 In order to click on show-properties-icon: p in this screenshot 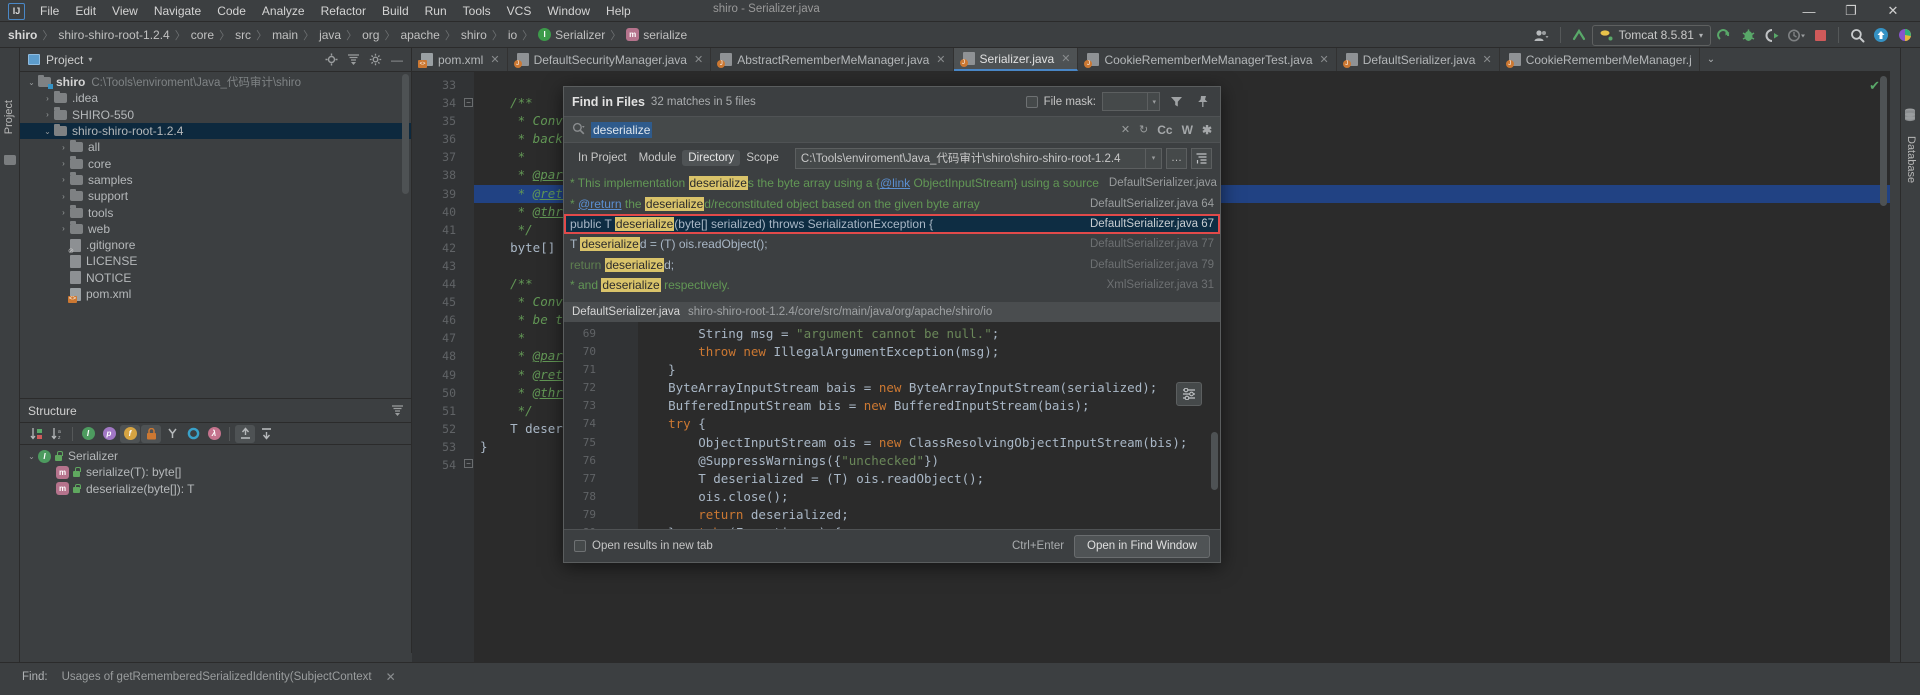, I will do `click(109, 434)`.